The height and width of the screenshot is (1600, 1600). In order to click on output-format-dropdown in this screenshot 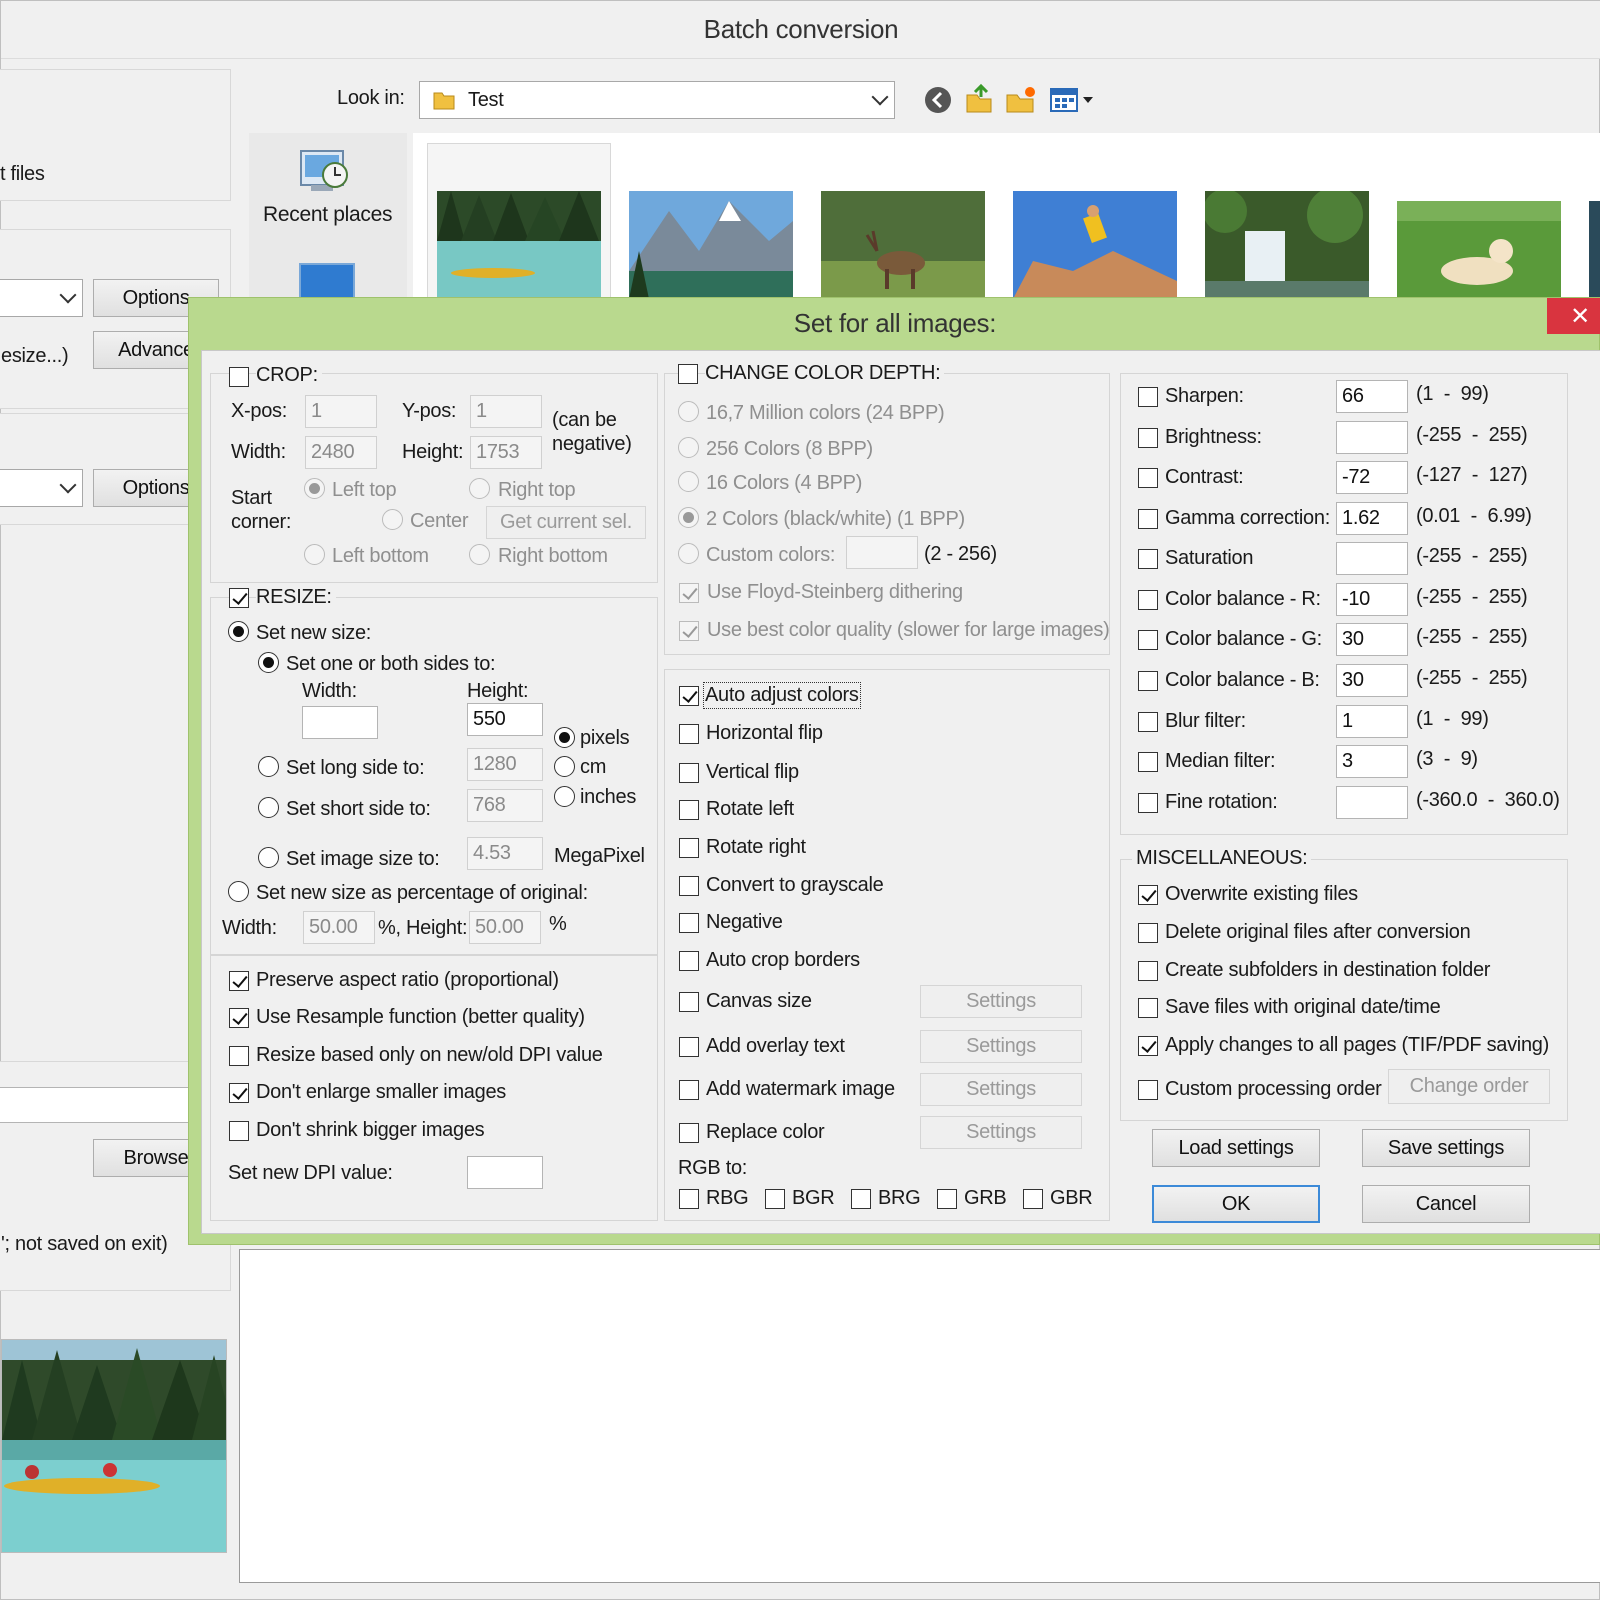, I will do `click(41, 488)`.